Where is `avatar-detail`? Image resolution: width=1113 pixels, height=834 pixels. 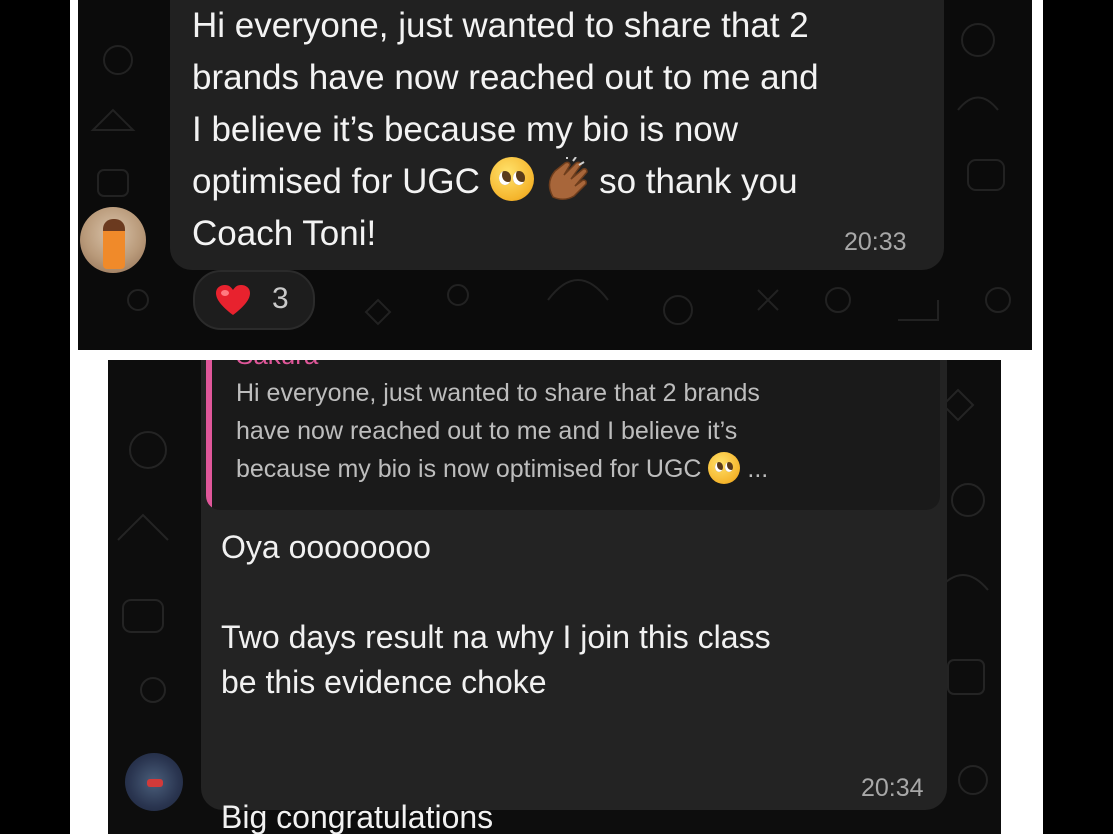 avatar-detail is located at coordinates (155, 783).